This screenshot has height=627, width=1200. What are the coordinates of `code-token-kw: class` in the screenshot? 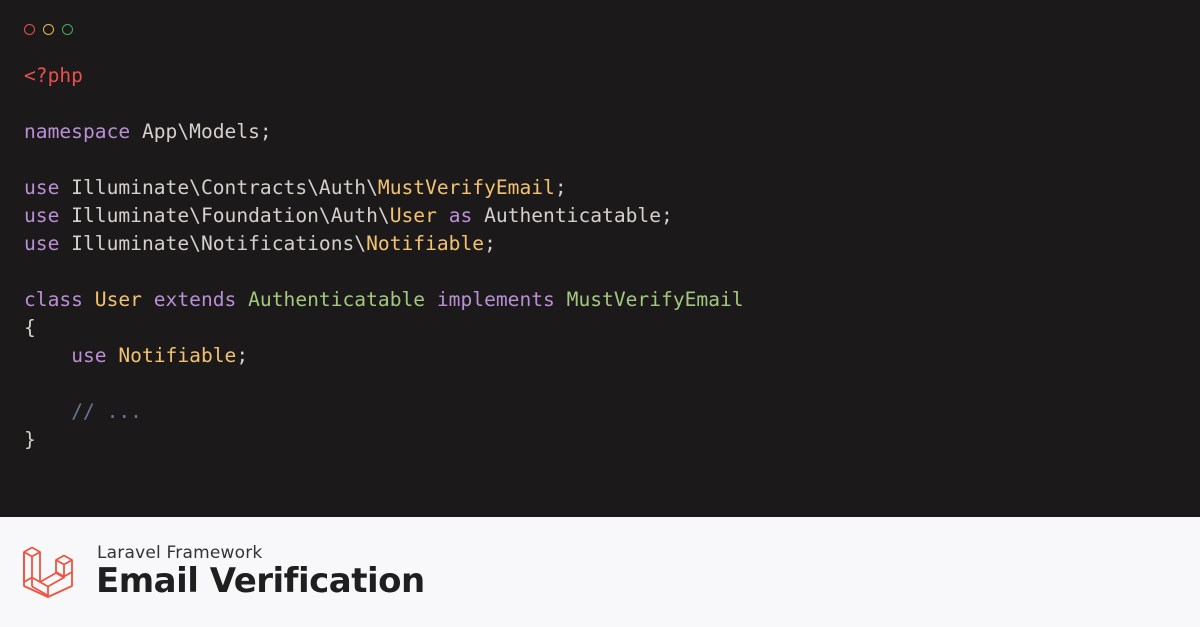 It's located at (53, 299).